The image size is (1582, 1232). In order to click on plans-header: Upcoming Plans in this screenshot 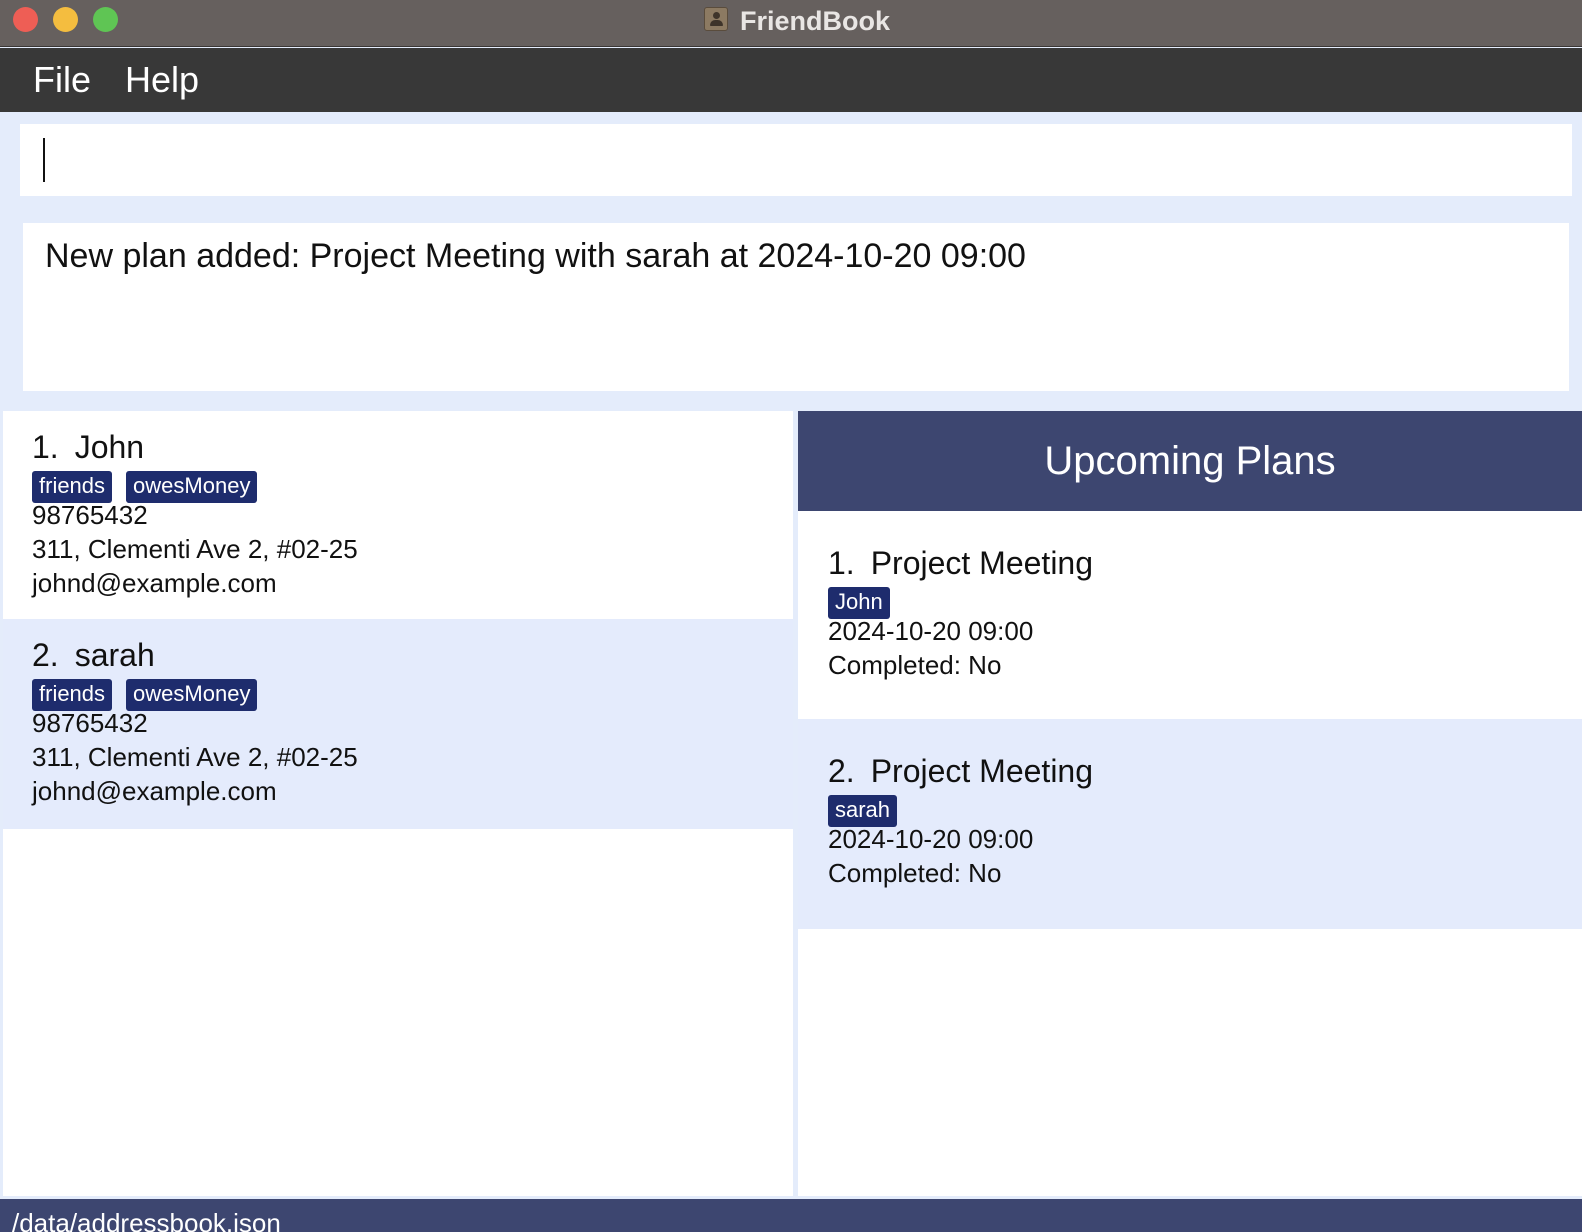, I will do `click(1190, 461)`.